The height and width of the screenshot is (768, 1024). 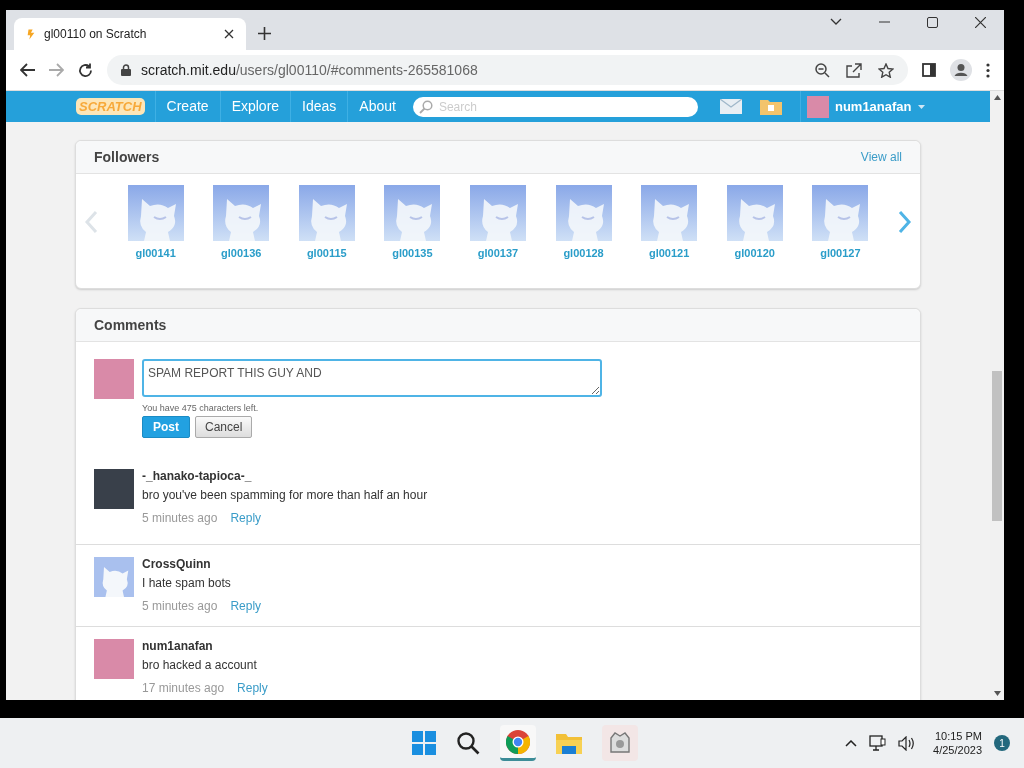 What do you see at coordinates (199, 665) in the screenshot?
I see `comment-text: bro hacked a account` at bounding box center [199, 665].